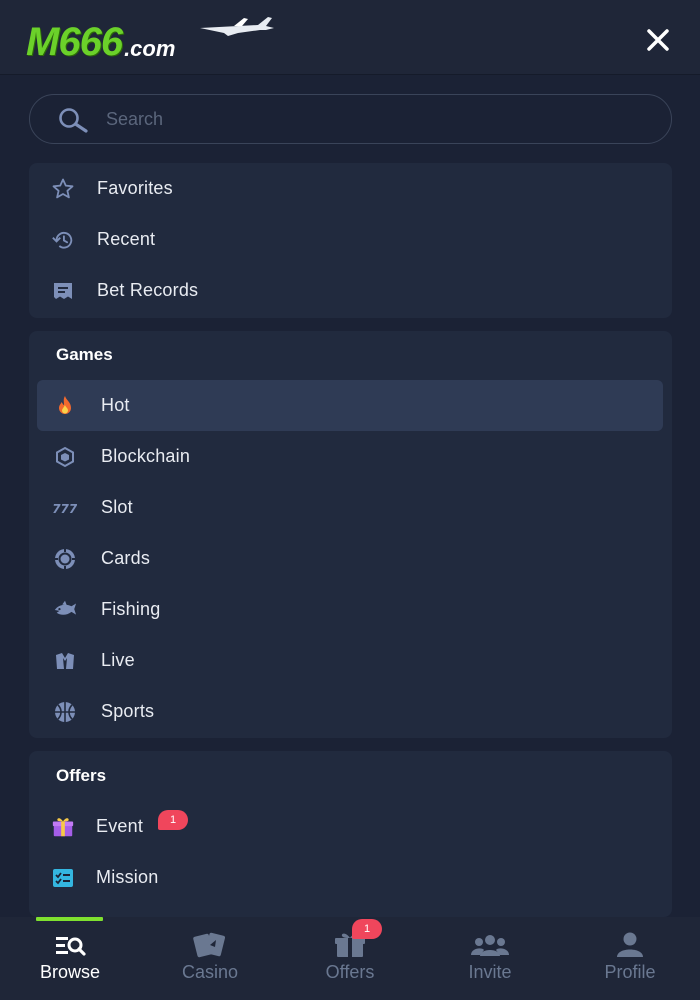 This screenshot has height=1000, width=700. What do you see at coordinates (131, 609) in the screenshot?
I see `game-category-label: Fishing` at bounding box center [131, 609].